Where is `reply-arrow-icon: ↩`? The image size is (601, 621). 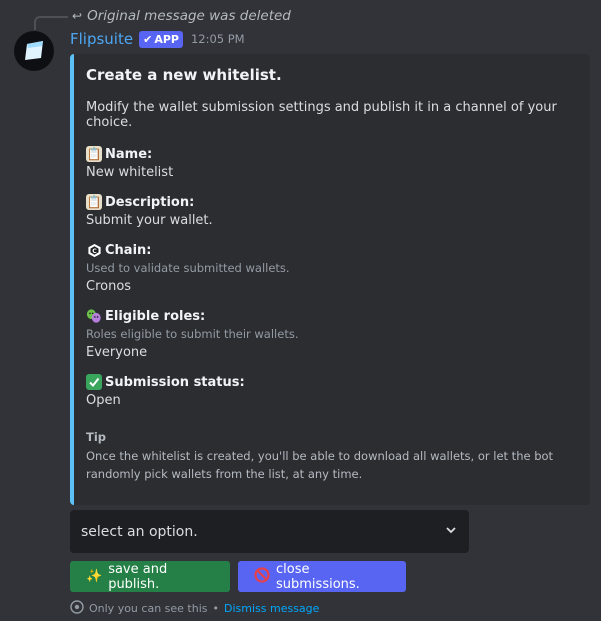
reply-arrow-icon: ↩ is located at coordinates (77, 16).